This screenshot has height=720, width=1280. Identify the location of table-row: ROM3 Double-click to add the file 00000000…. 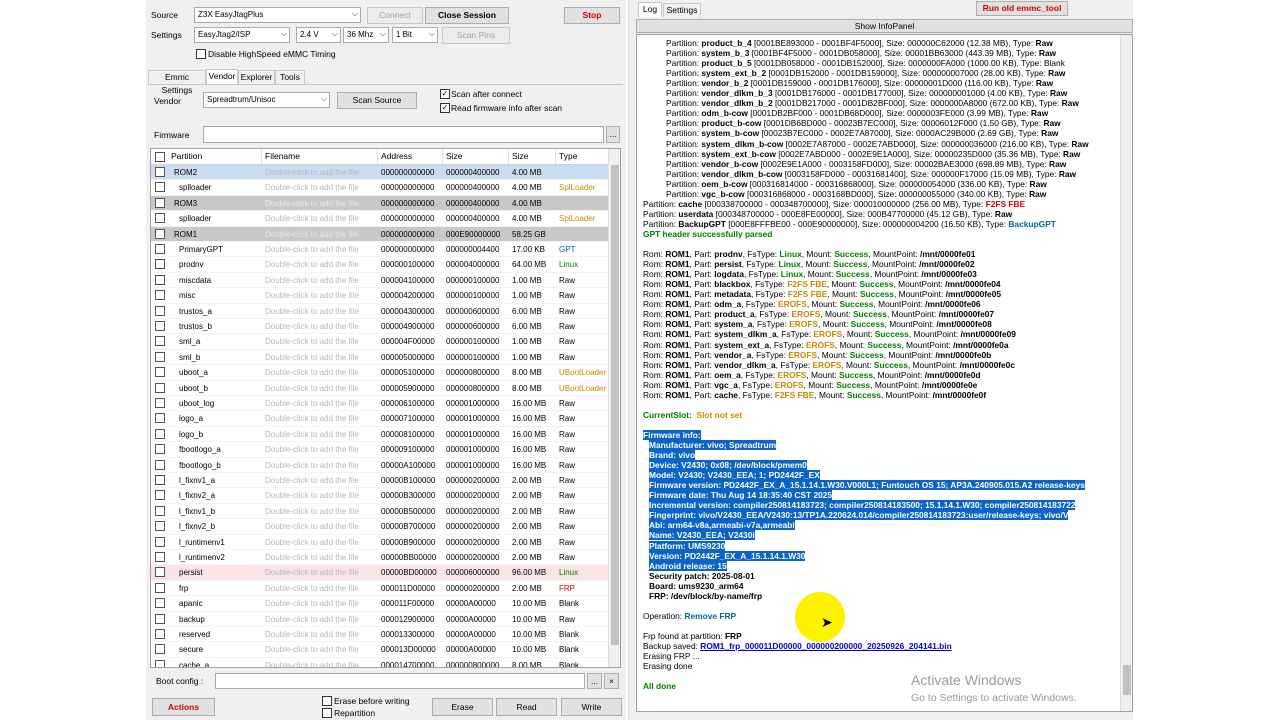
(380, 203).